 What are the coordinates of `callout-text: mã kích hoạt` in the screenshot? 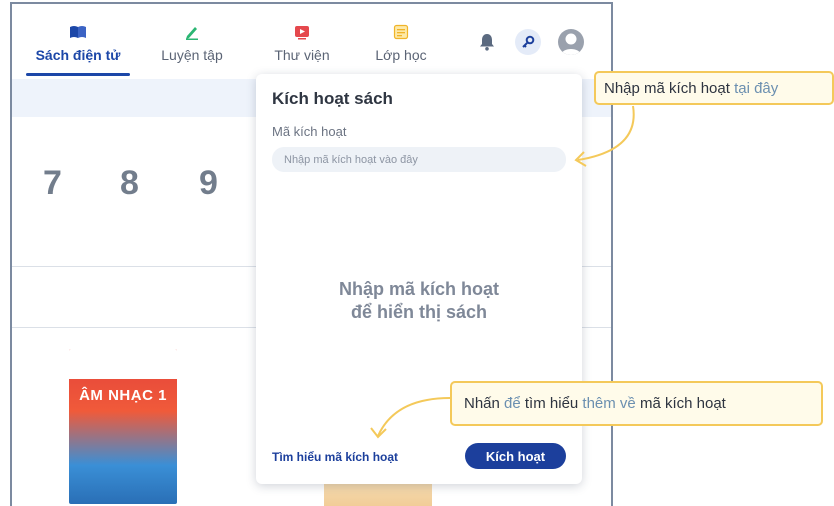 It's located at (682, 403).